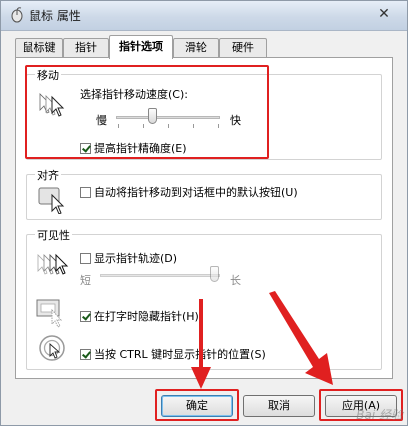 This screenshot has height=426, width=408. Describe the element at coordinates (197, 405) in the screenshot. I see `highlight-ok` at that location.